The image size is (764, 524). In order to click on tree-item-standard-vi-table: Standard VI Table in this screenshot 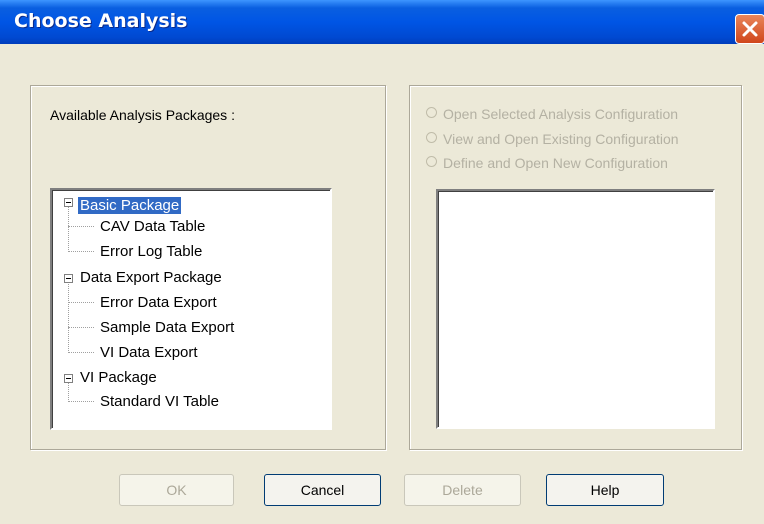, I will do `click(159, 402)`.